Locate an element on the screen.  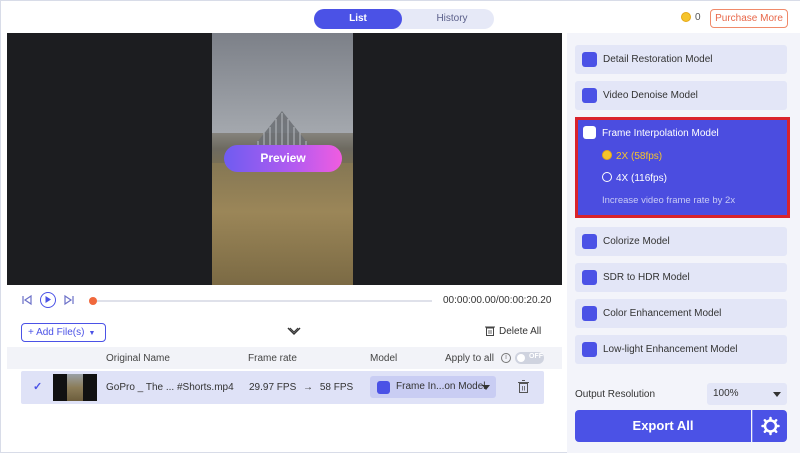
play-button is located at coordinates (48, 300).